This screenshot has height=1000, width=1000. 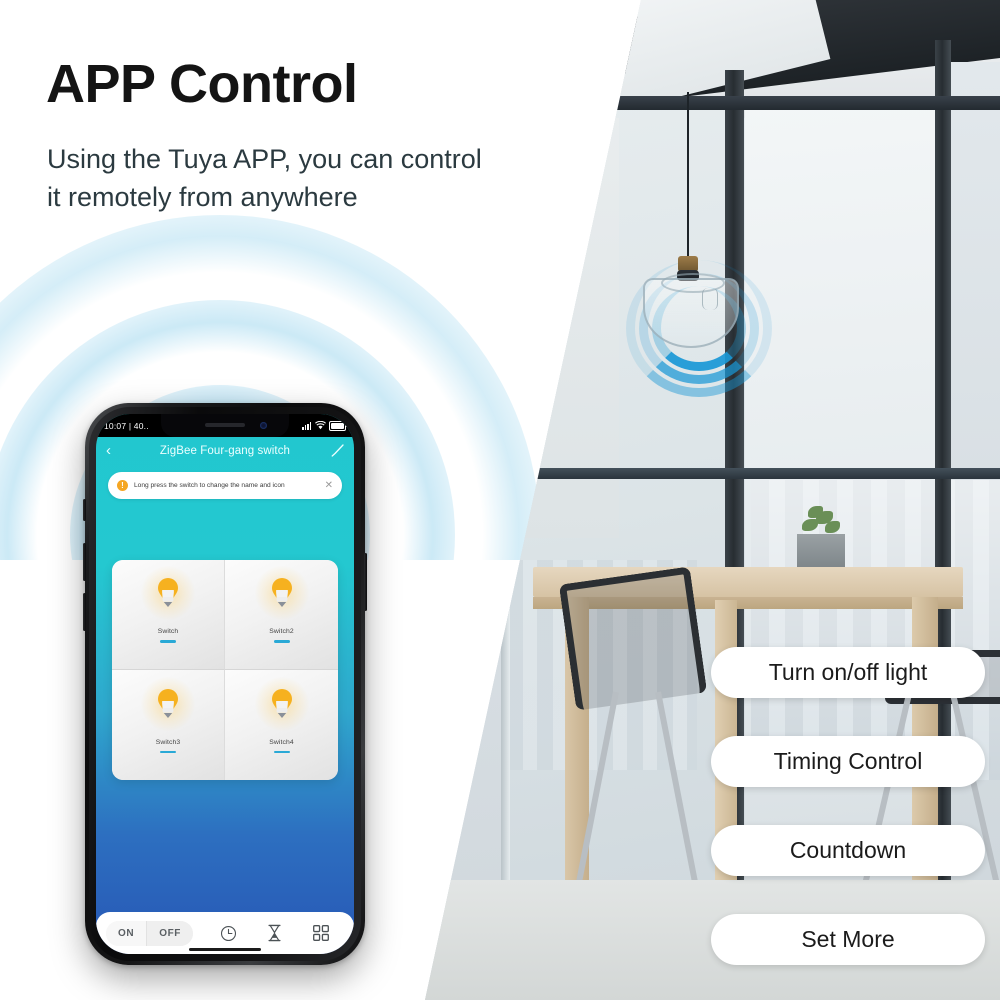 I want to click on switch-tile-1: Switch, so click(x=168, y=615).